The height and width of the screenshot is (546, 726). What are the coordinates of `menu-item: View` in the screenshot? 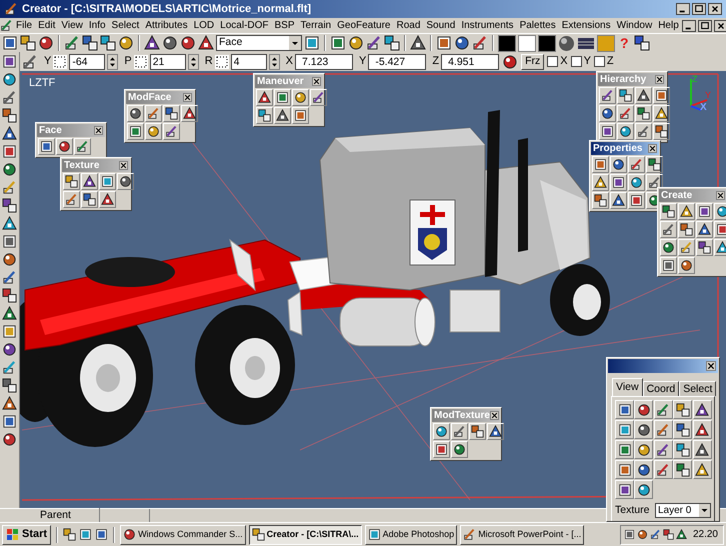 It's located at (72, 25).